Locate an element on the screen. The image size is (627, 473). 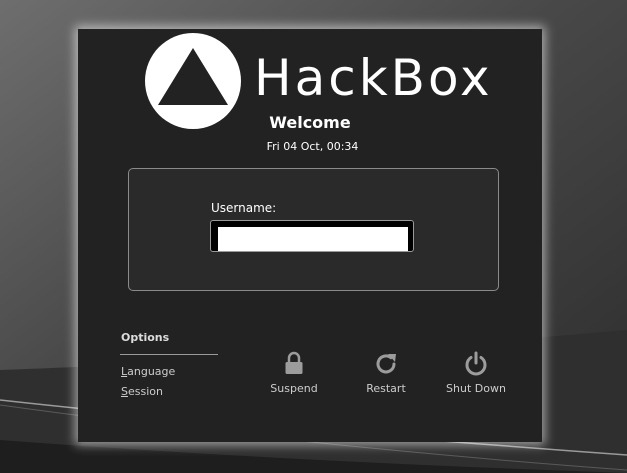
username-label: Username: is located at coordinates (244, 208).